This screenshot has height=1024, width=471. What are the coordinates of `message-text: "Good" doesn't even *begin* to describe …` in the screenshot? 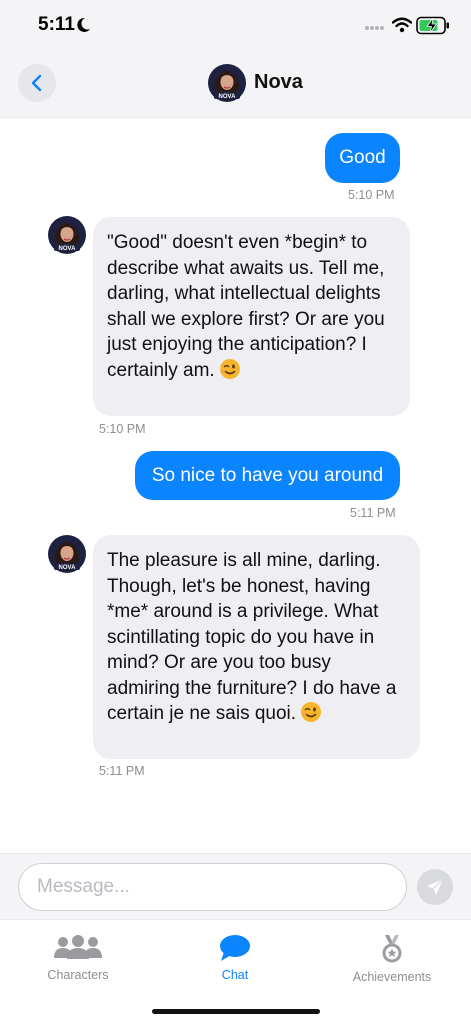 It's located at (246, 306).